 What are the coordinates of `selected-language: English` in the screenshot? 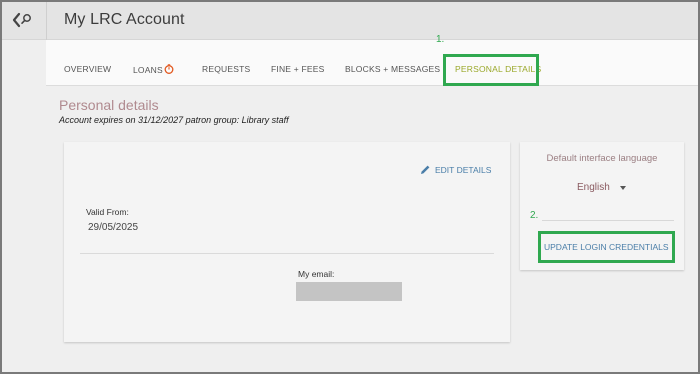 It's located at (593, 187).